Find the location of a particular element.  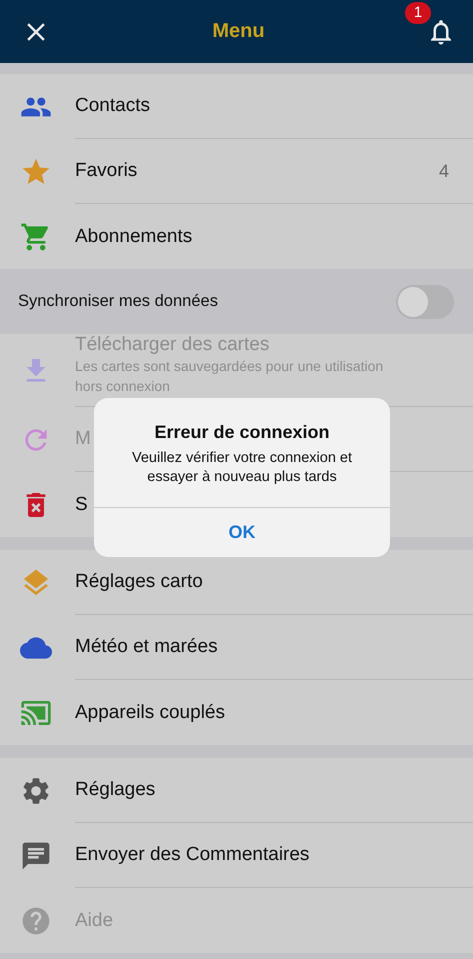

menu-item-description: Les cartes sont sauvegardées pour une utilisation hors connexion is located at coordinates (229, 376).